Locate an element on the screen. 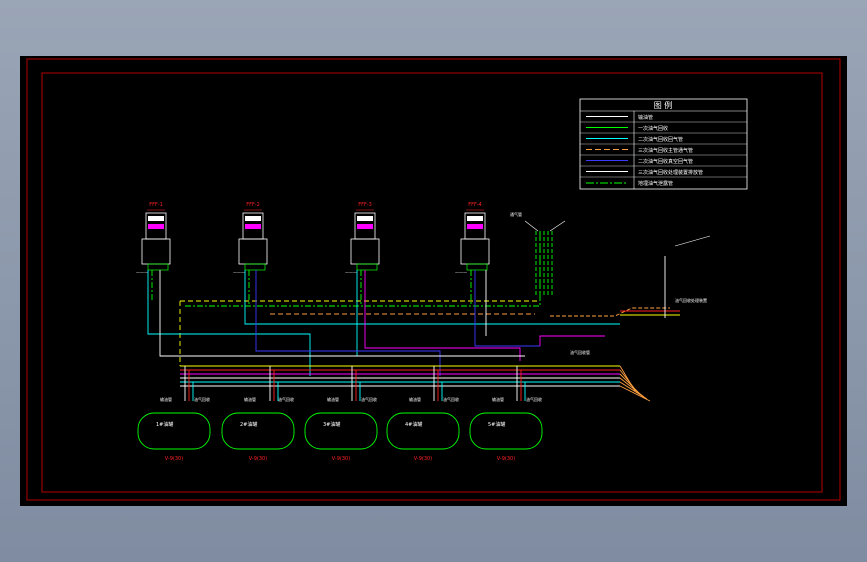  tank-1: 1#油罐 V-9(30) 输油管 油气回收 is located at coordinates (174, 429).